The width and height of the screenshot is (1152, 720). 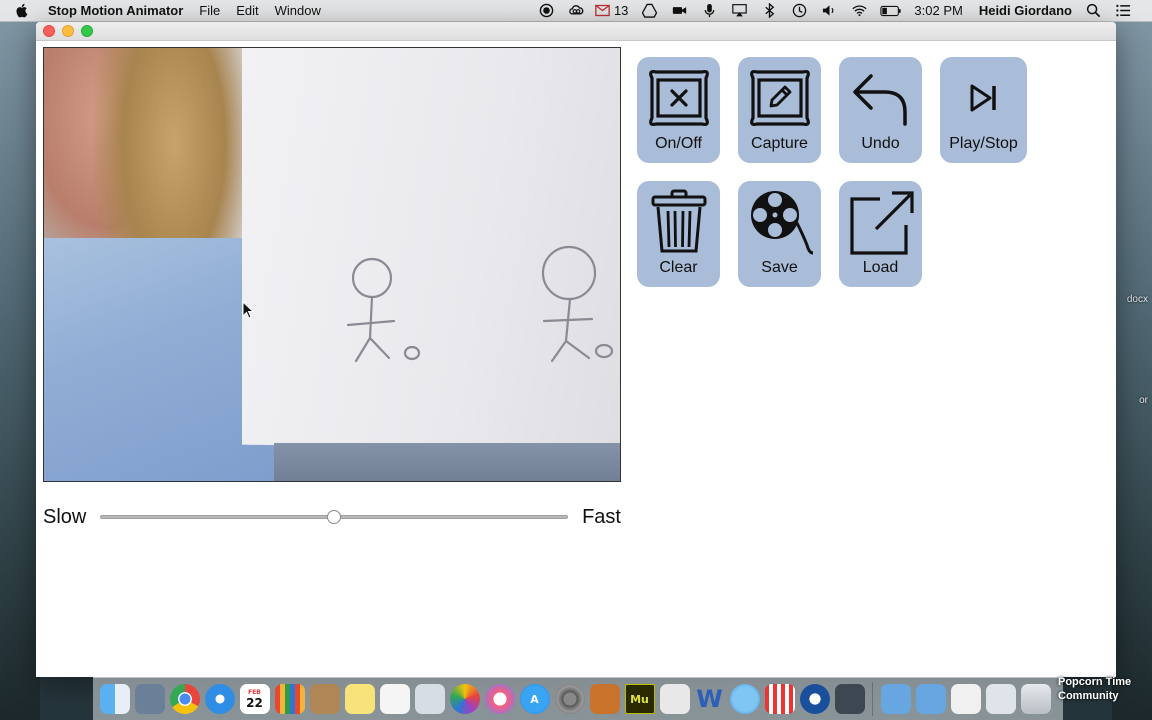 What do you see at coordinates (219, 699) in the screenshot?
I see `safari-compass-icon` at bounding box center [219, 699].